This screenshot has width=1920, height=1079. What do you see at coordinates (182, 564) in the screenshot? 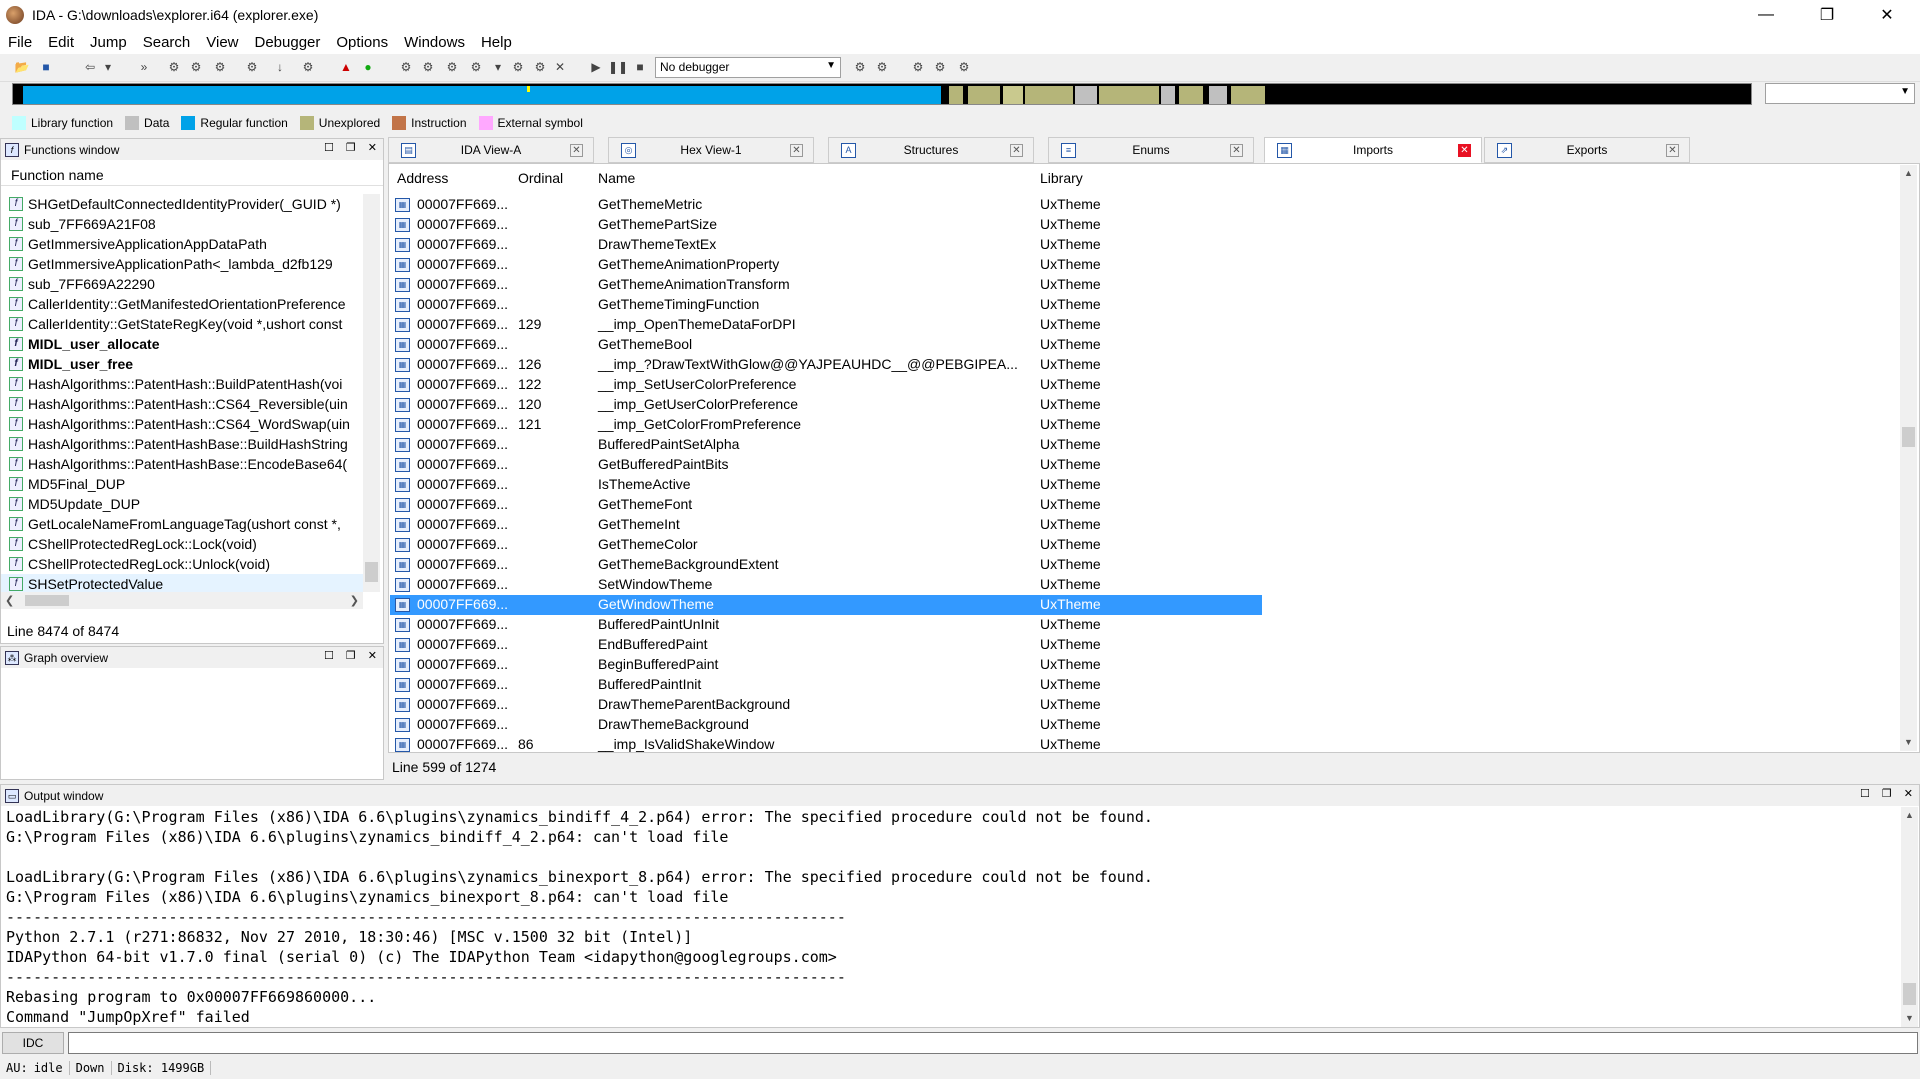
I see `list-item: f CShellProtectedRegLock::Unlock(void)` at bounding box center [182, 564].